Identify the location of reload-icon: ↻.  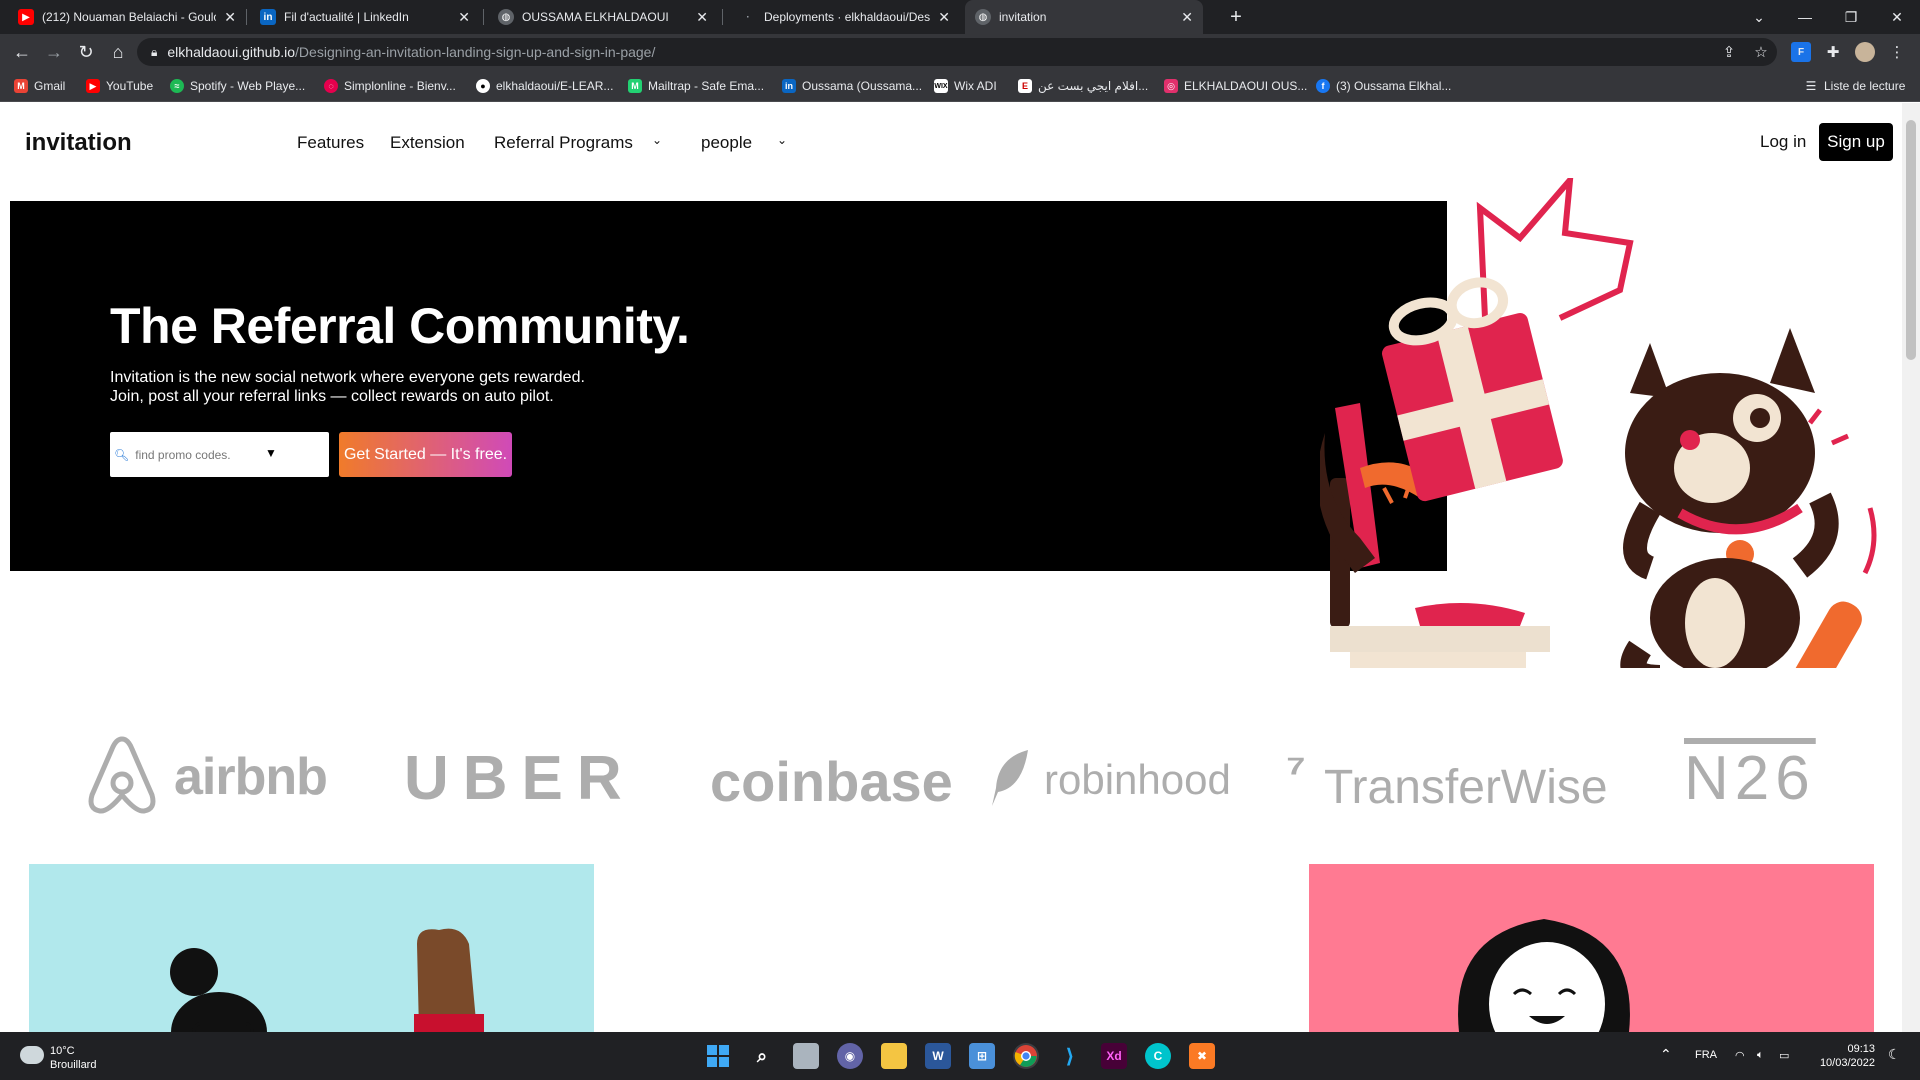
(86, 52).